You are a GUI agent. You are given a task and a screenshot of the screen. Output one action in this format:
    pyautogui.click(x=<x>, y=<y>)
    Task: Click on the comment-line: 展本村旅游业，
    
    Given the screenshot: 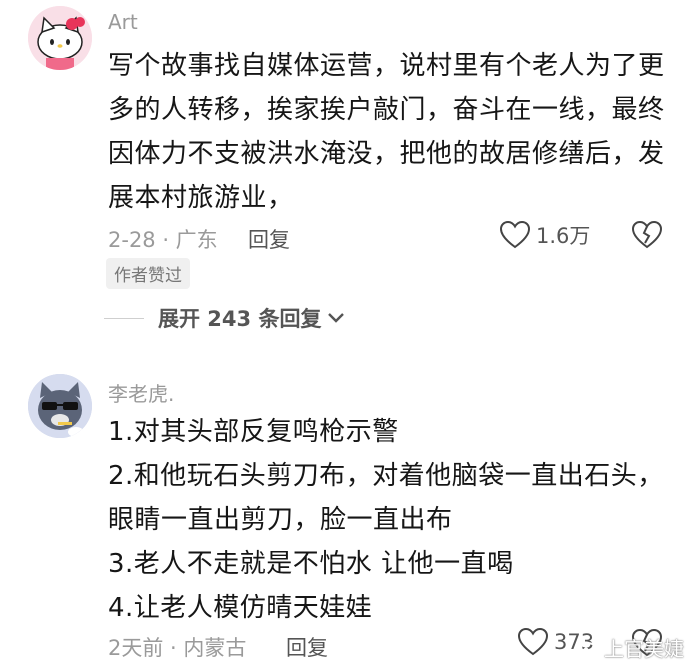 What is the action you would take?
    pyautogui.click(x=201, y=198)
    